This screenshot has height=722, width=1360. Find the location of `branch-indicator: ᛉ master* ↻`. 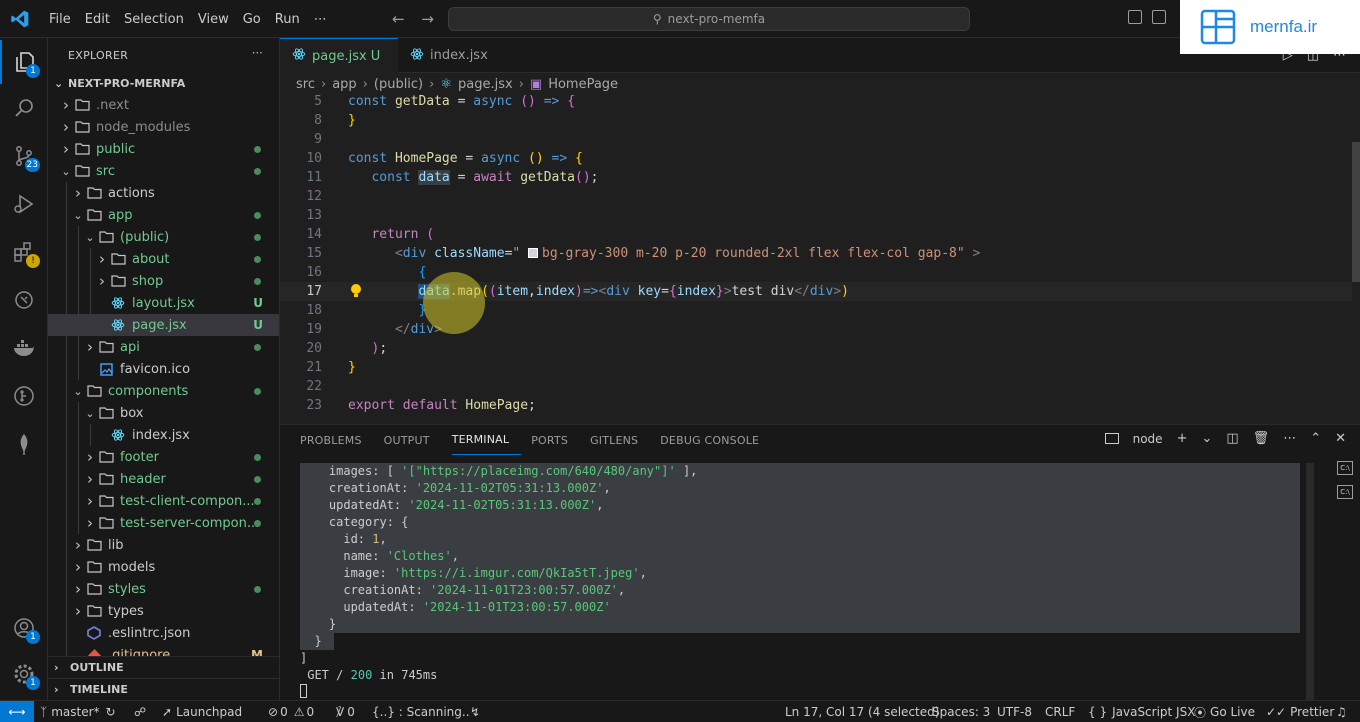

branch-indicator: ᛉ master* ↻ is located at coordinates (78, 711).